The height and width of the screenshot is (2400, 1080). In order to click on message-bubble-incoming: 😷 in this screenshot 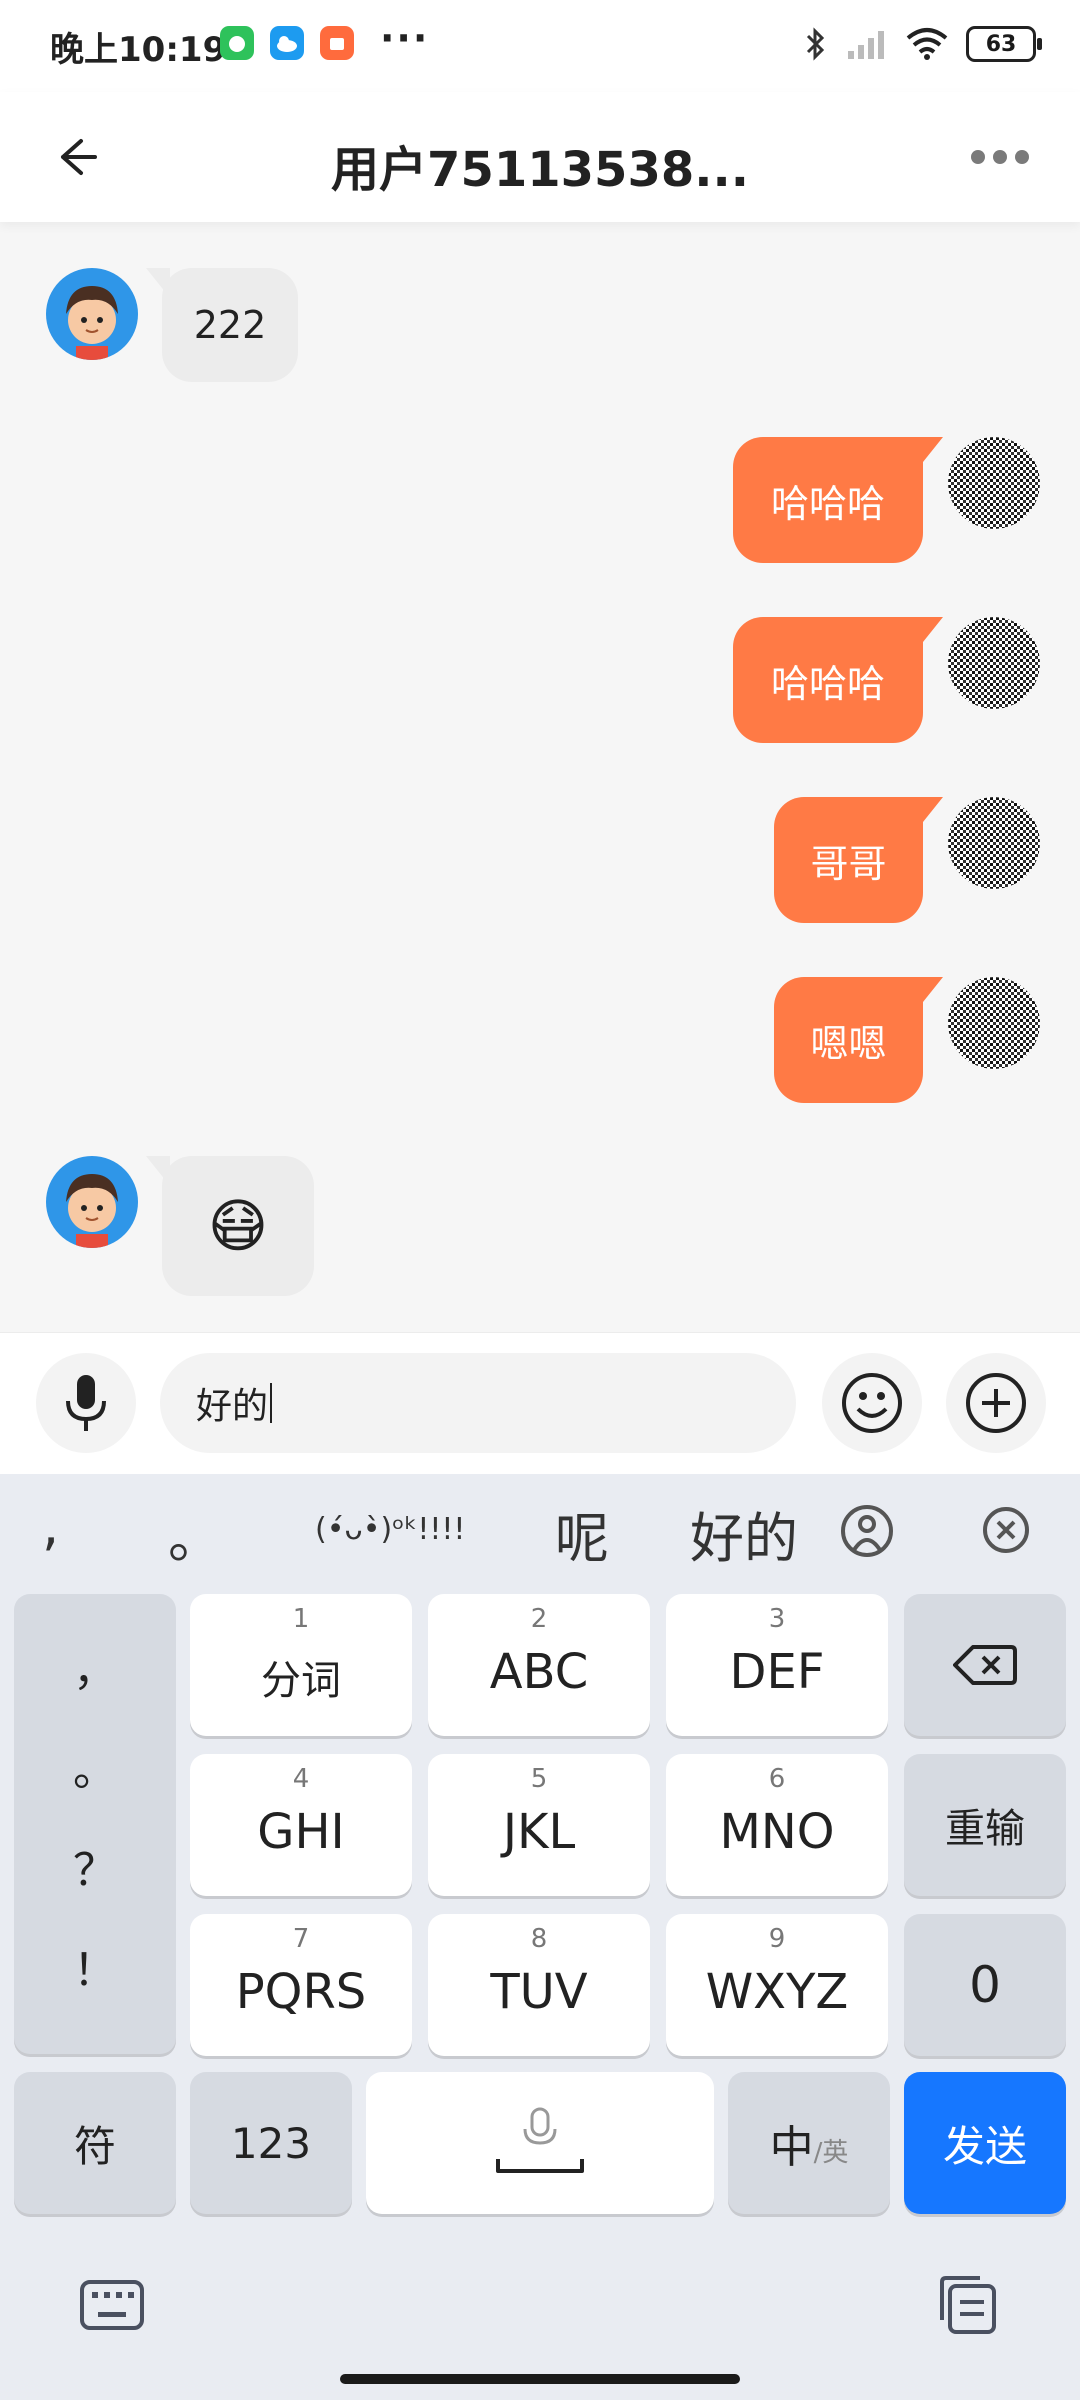, I will do `click(230, 1226)`.